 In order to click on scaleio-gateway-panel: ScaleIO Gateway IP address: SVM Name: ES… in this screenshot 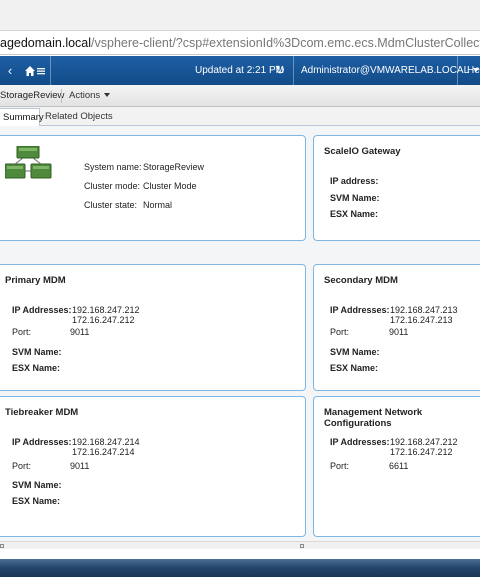, I will do `click(396, 188)`.